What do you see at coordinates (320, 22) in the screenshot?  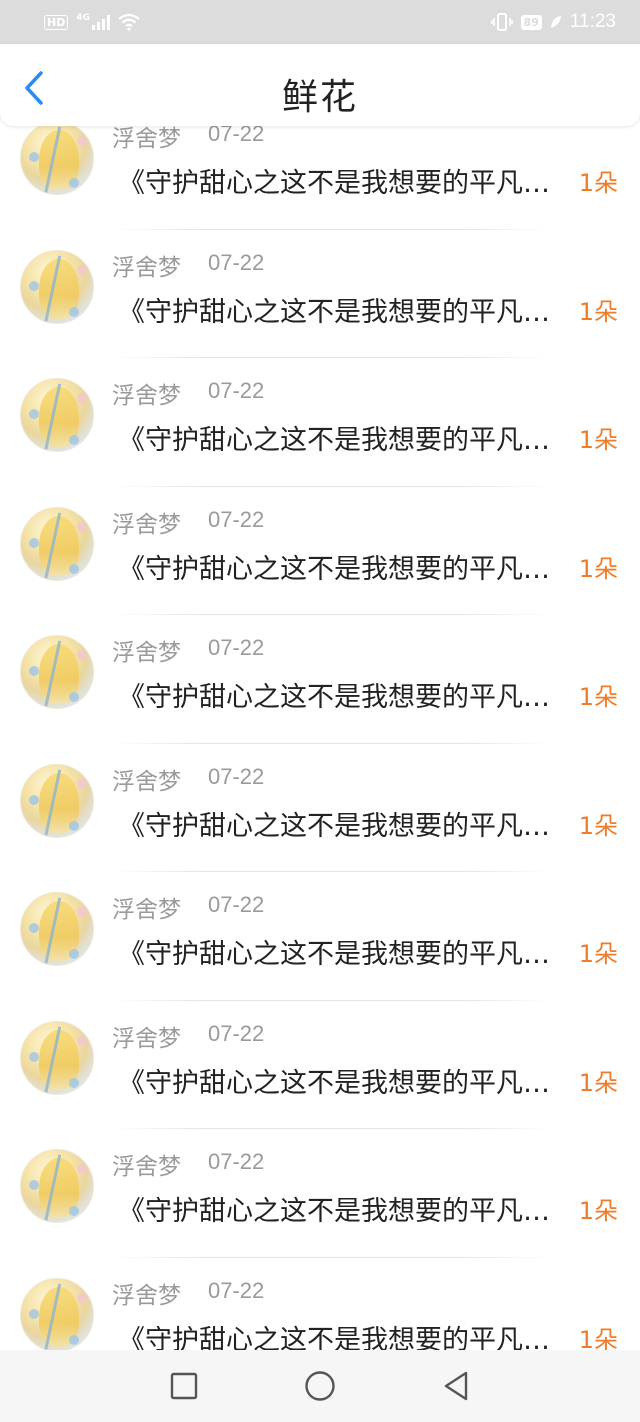 I see `status-bar: HD 4G 89 11:23` at bounding box center [320, 22].